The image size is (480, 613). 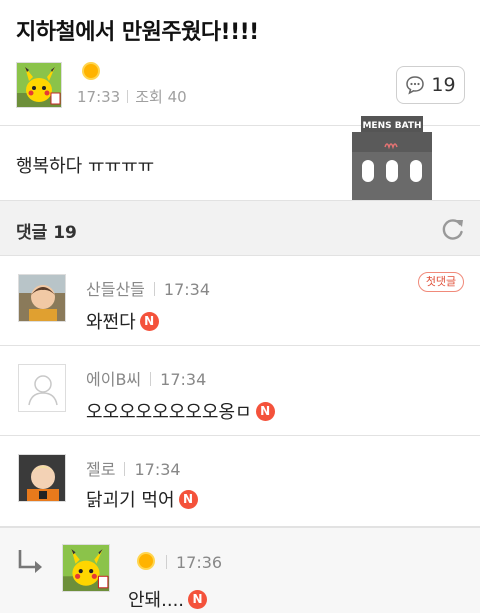 I want to click on comment-body: 오오오오오오오오옹ㅁ, so click(x=169, y=412).